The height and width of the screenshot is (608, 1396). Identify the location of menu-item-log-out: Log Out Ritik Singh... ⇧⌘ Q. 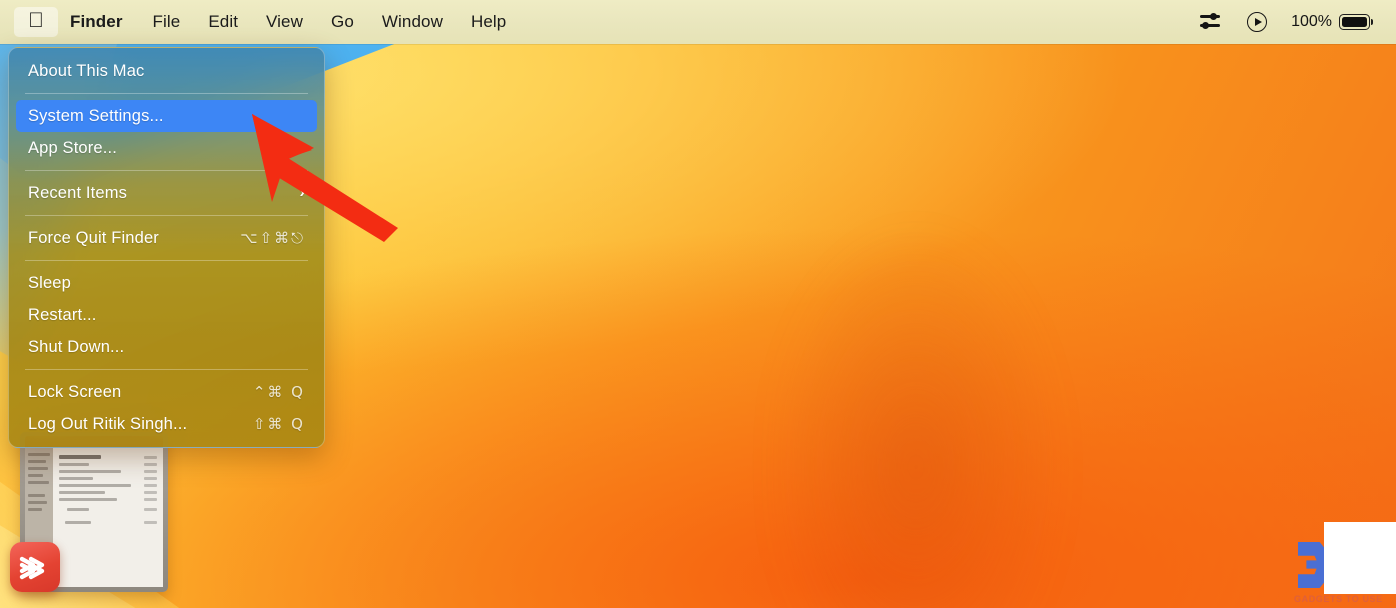
(166, 424).